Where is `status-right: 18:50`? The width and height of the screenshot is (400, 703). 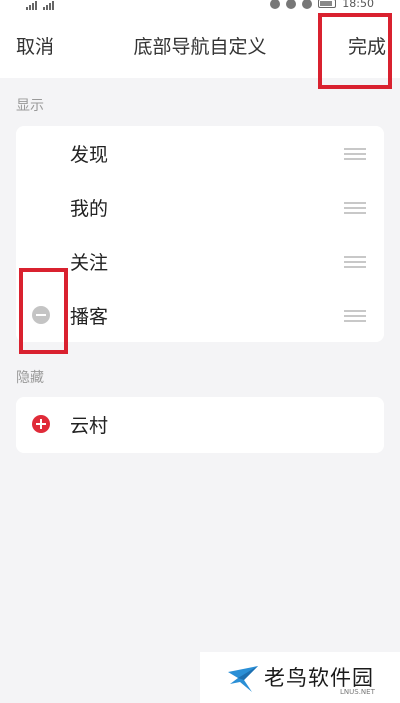
status-right: 18:50 is located at coordinates (322, 5).